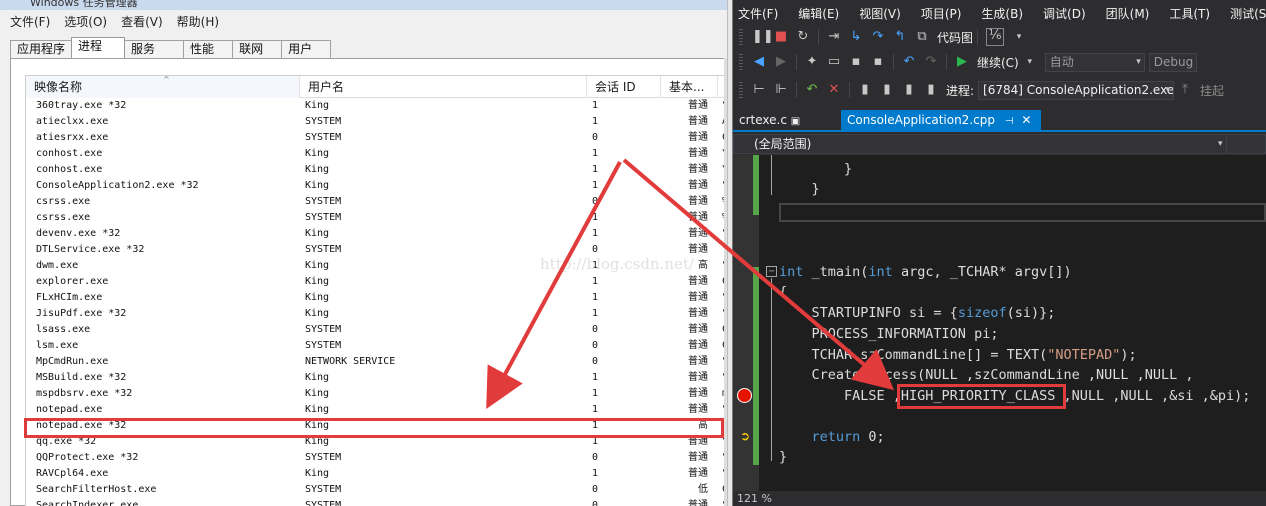  I want to click on hex-display-icon: ⅙, so click(995, 37).